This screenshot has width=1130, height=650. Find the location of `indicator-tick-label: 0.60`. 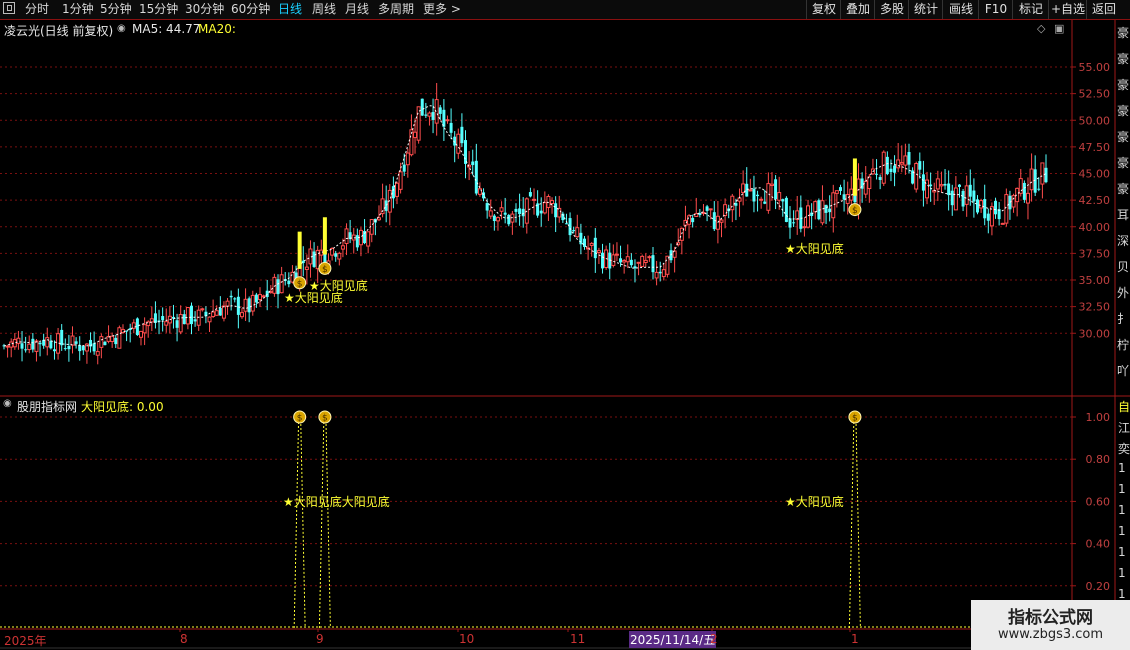

indicator-tick-label: 0.60 is located at coordinates (1098, 501).